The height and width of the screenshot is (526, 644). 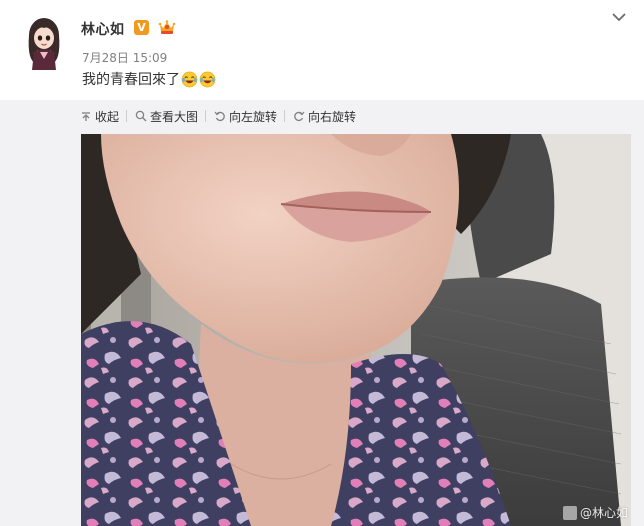 I want to click on rotate-left-icon, so click(x=219, y=116).